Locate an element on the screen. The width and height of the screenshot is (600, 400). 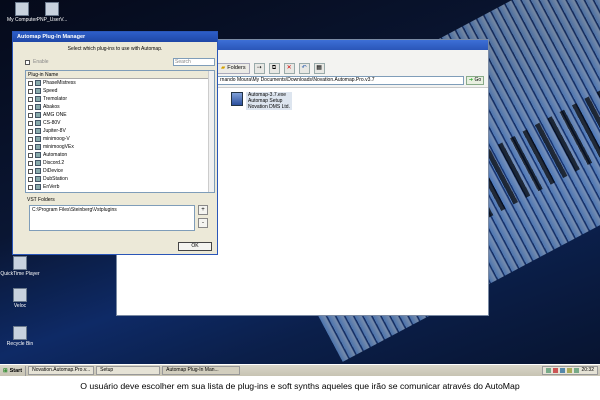
folders-label: Folders is located at coordinates (236, 68).